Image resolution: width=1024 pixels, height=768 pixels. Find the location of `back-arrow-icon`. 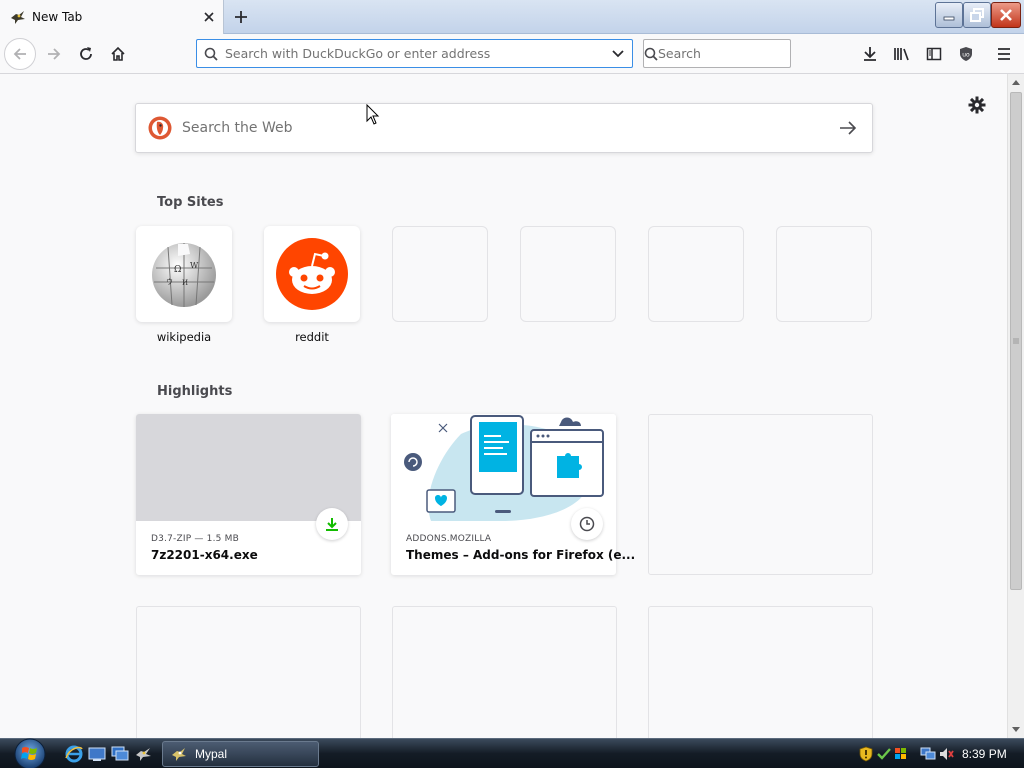

back-arrow-icon is located at coordinates (19, 54).